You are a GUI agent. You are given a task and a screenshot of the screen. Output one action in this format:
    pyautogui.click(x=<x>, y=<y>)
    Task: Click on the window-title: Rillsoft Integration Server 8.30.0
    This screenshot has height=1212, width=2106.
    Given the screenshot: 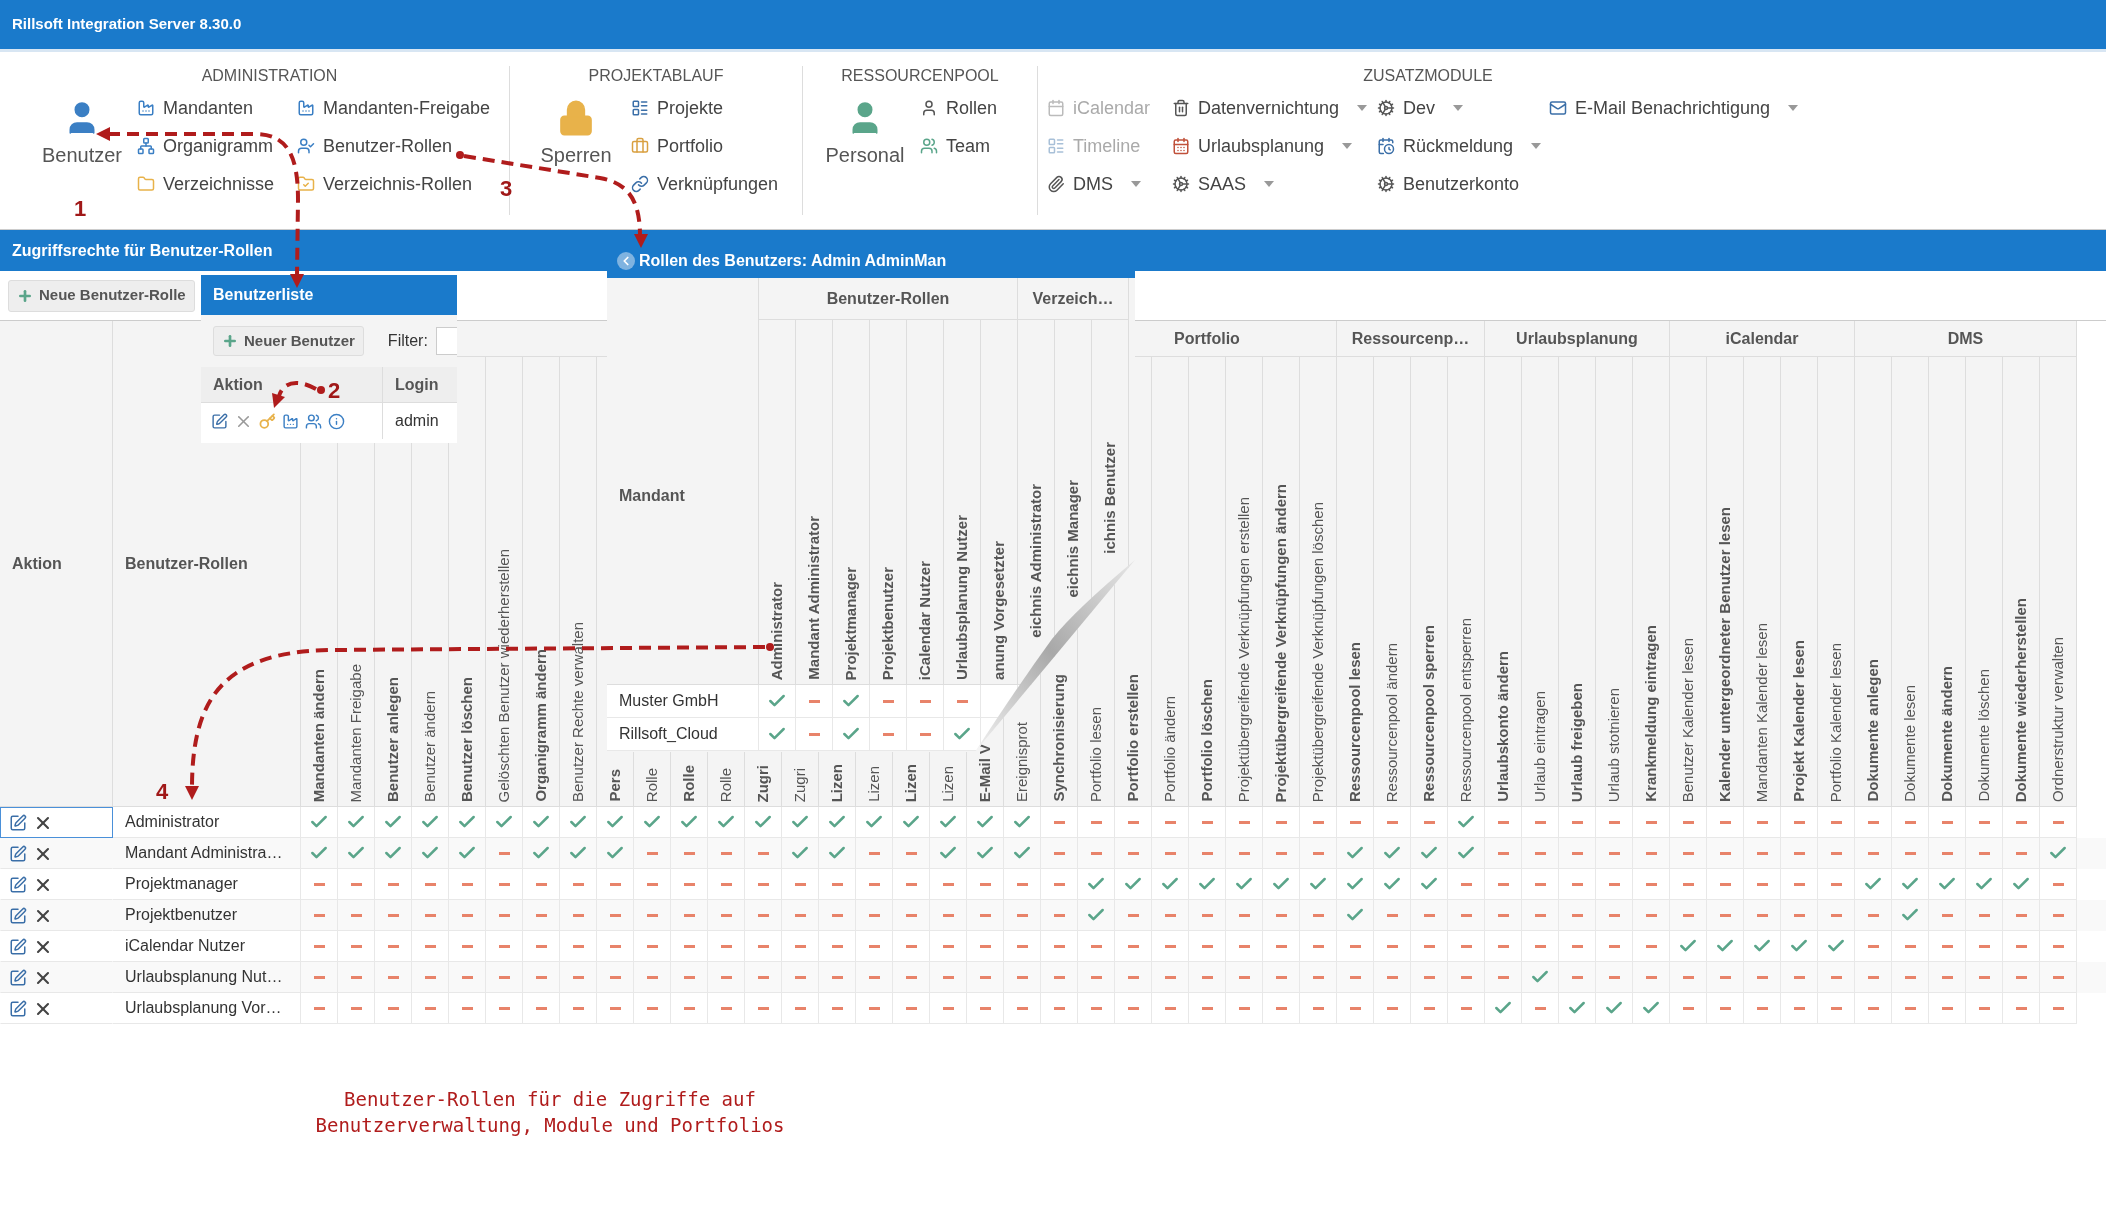 What is the action you would take?
    pyautogui.click(x=127, y=24)
    